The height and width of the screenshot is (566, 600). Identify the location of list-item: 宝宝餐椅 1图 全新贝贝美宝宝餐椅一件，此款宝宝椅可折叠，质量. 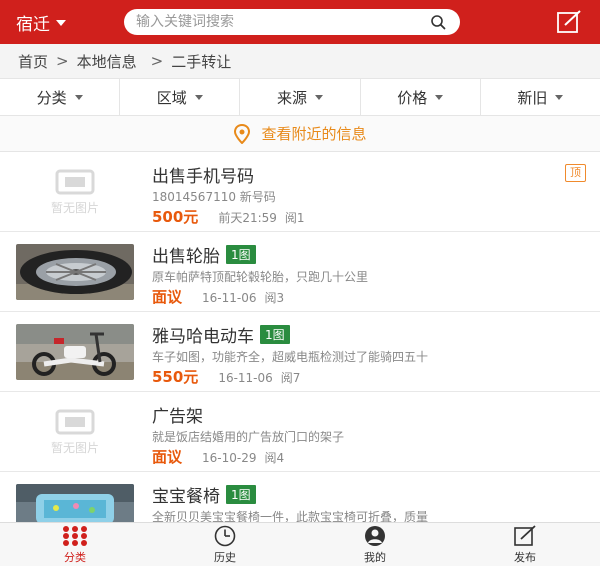
(300, 497).